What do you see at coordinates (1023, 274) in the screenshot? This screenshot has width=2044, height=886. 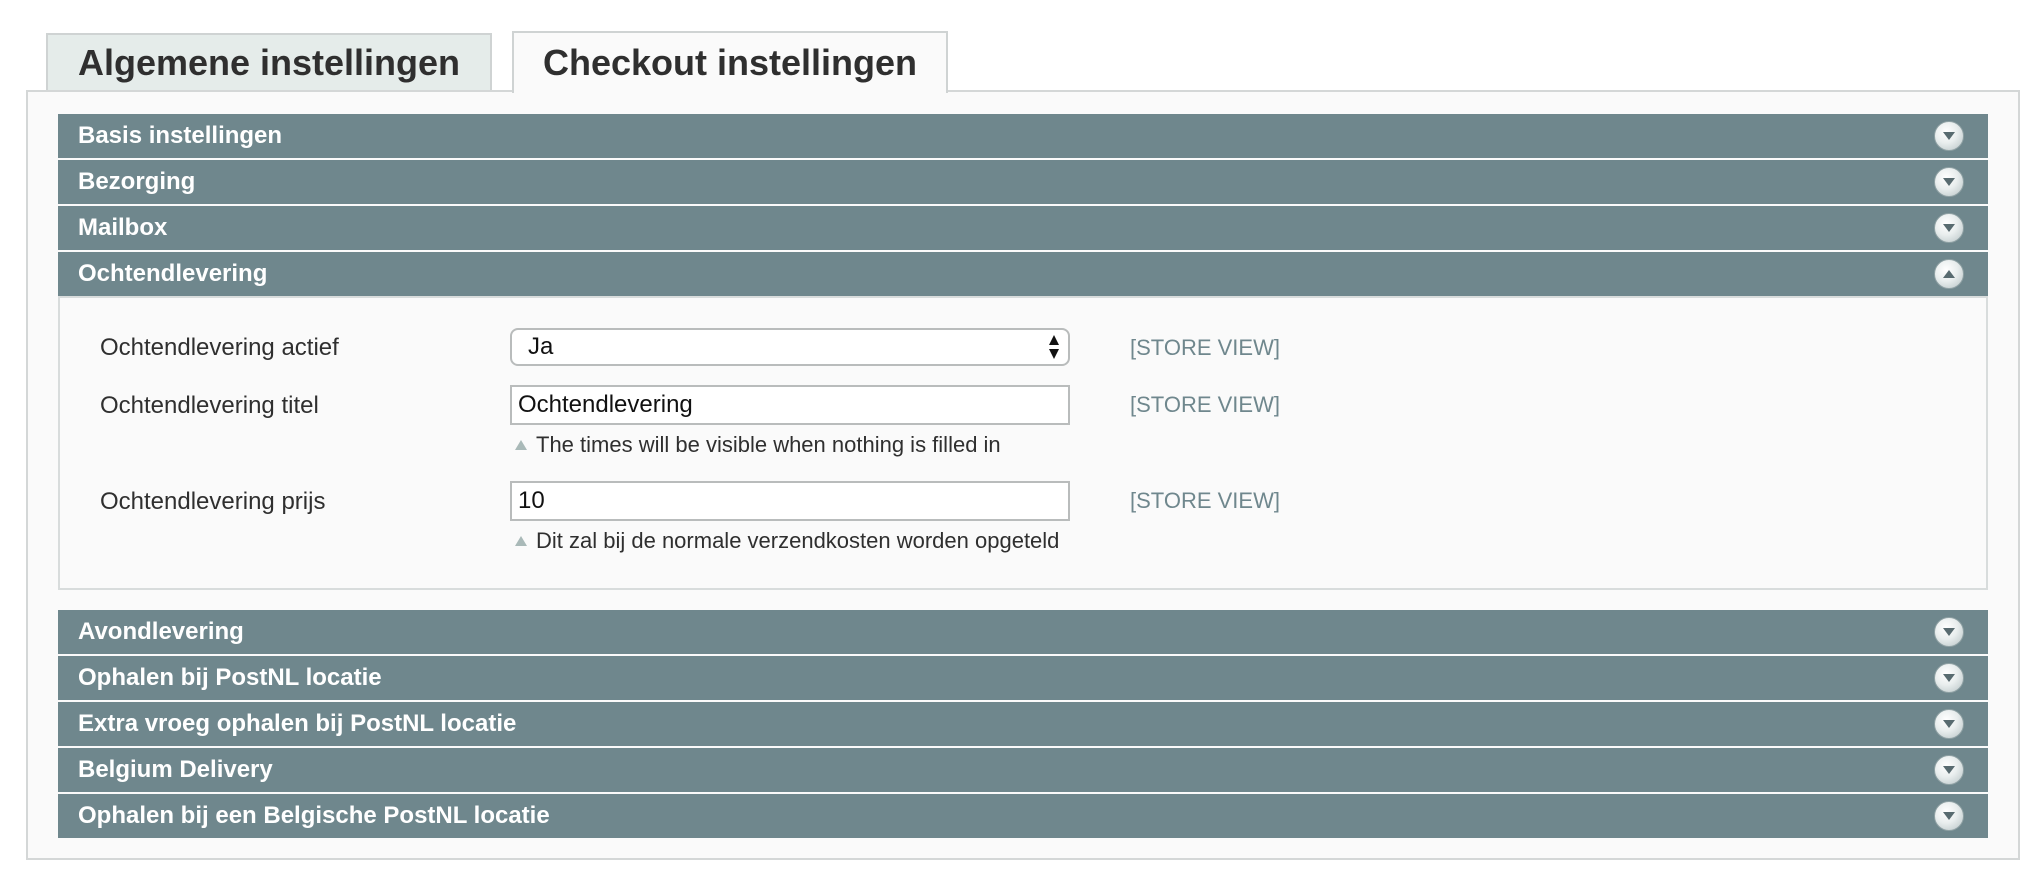 I see `section-header-ochtendlevering: Ochtendlevering` at bounding box center [1023, 274].